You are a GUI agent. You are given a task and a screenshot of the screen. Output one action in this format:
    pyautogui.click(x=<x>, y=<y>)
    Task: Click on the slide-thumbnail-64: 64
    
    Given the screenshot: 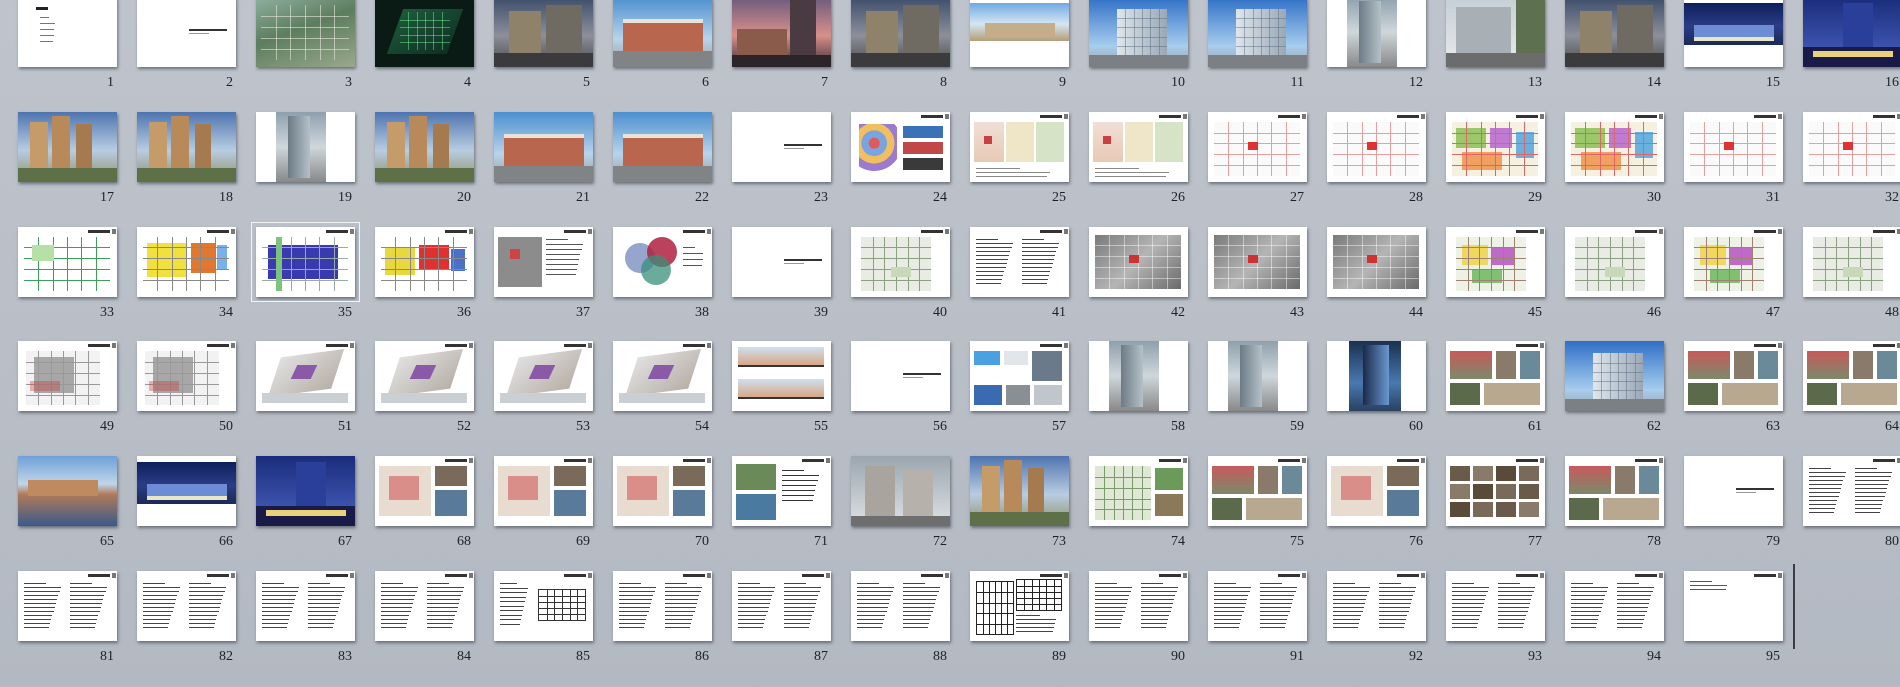 What is the action you would take?
    pyautogui.click(x=1851, y=393)
    